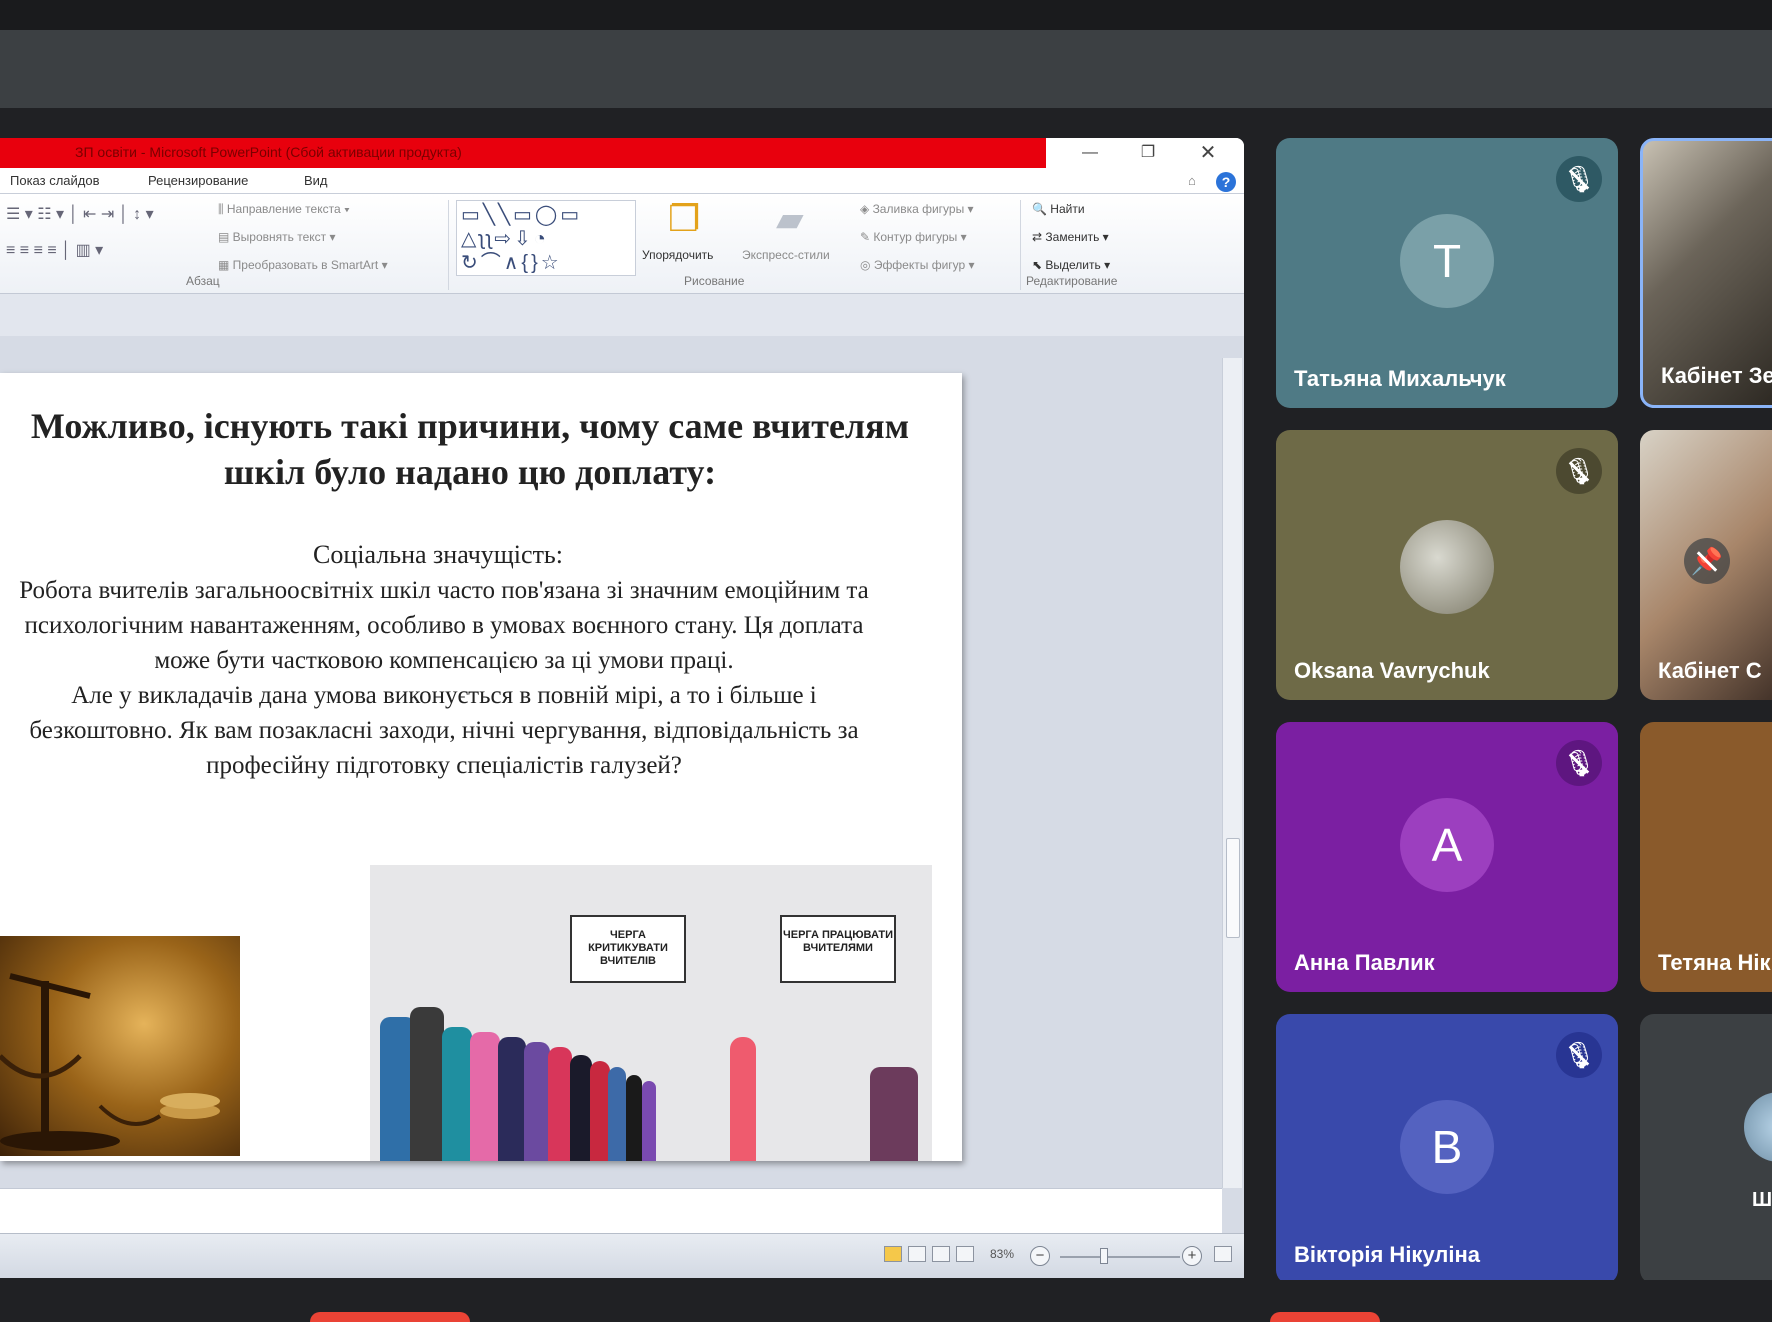  I want to click on participant-tile: B 🎙 Вікторія Нікуліна, so click(1447, 1149).